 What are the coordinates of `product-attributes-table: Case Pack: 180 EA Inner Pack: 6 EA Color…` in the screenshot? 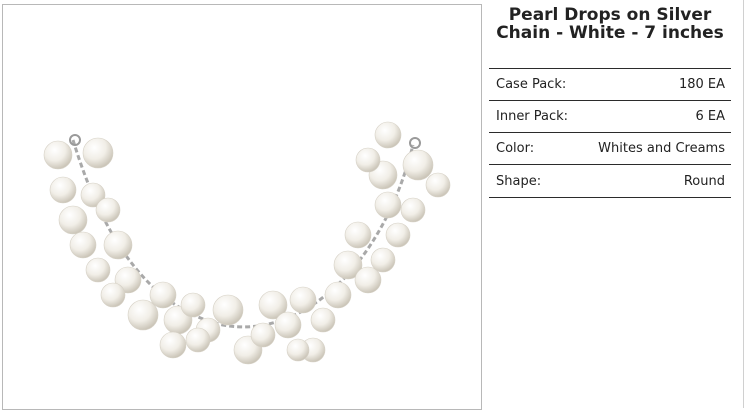 It's located at (610, 133).